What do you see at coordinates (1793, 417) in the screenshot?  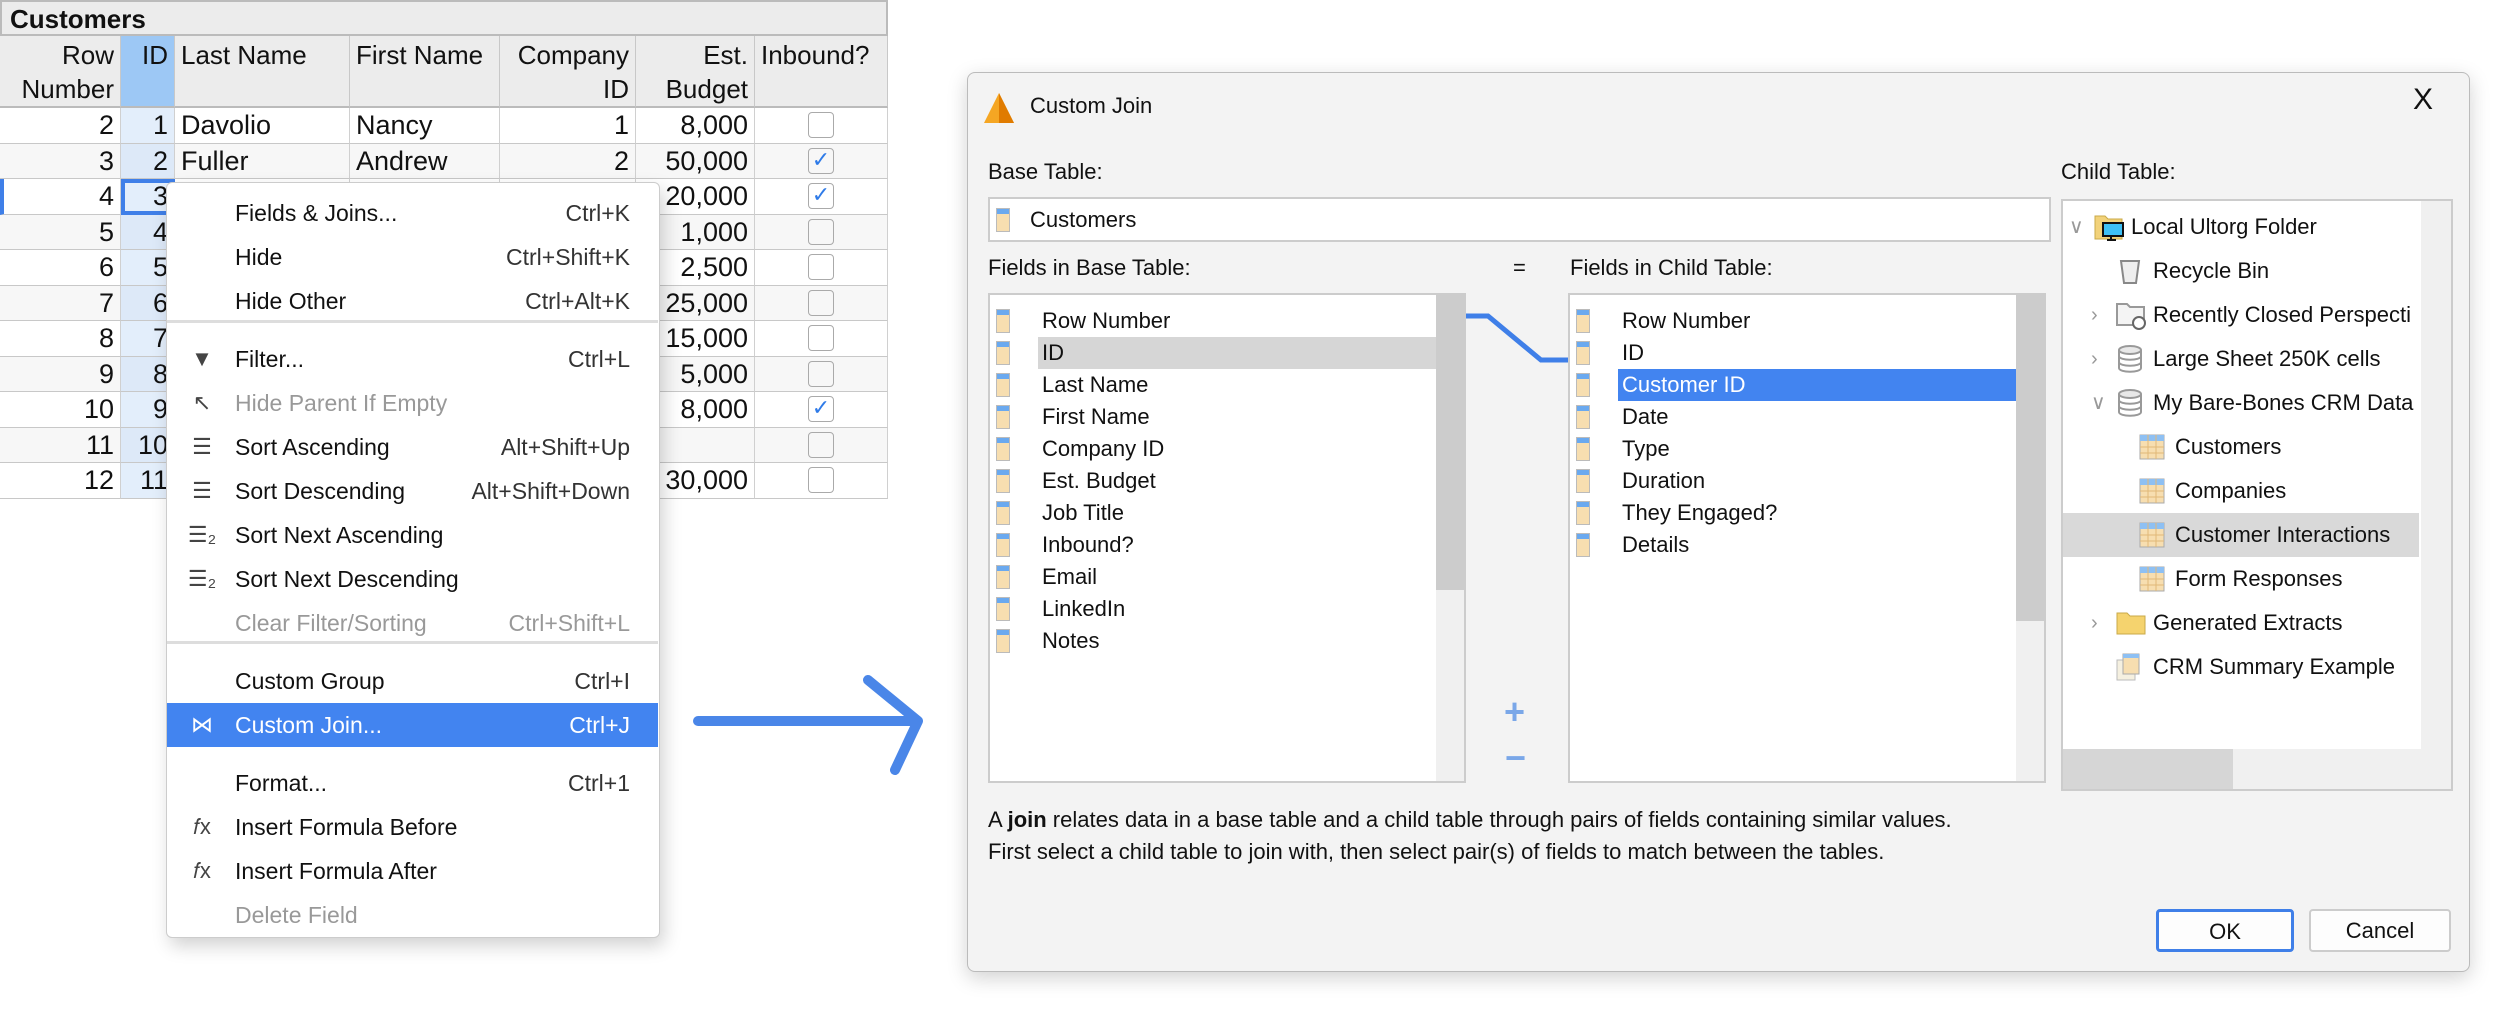 I see `field-list-item: Date` at bounding box center [1793, 417].